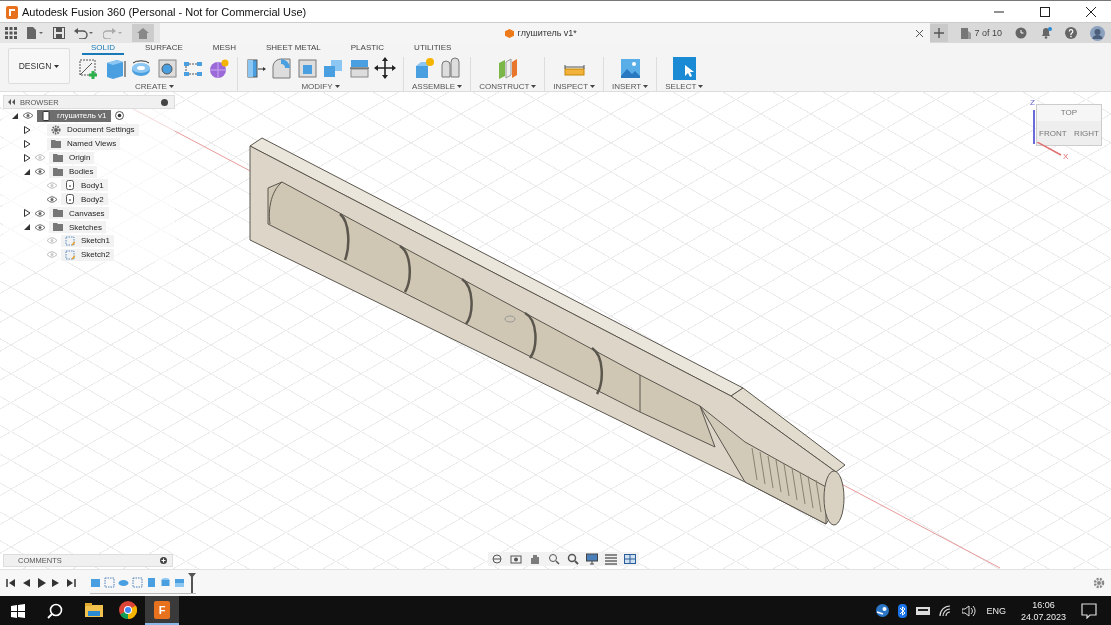 Image resolution: width=1111 pixels, height=625 pixels. I want to click on fillet-icon, so click(281, 68).